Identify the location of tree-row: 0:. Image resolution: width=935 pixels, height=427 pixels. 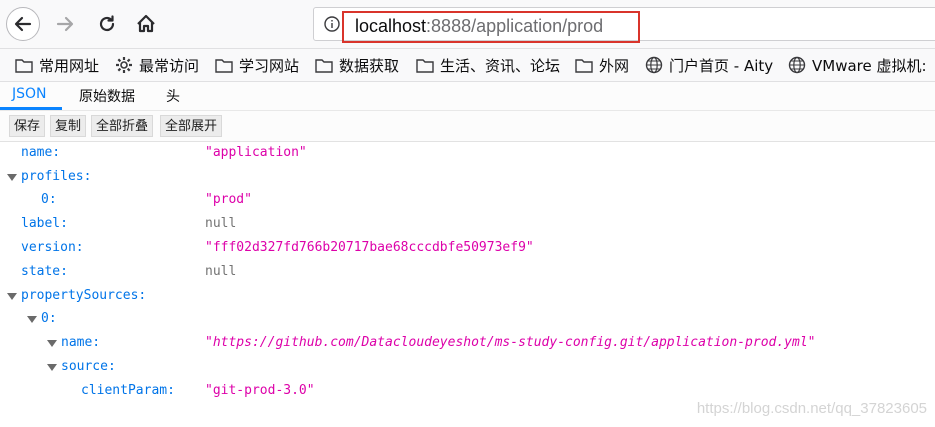
(467, 319).